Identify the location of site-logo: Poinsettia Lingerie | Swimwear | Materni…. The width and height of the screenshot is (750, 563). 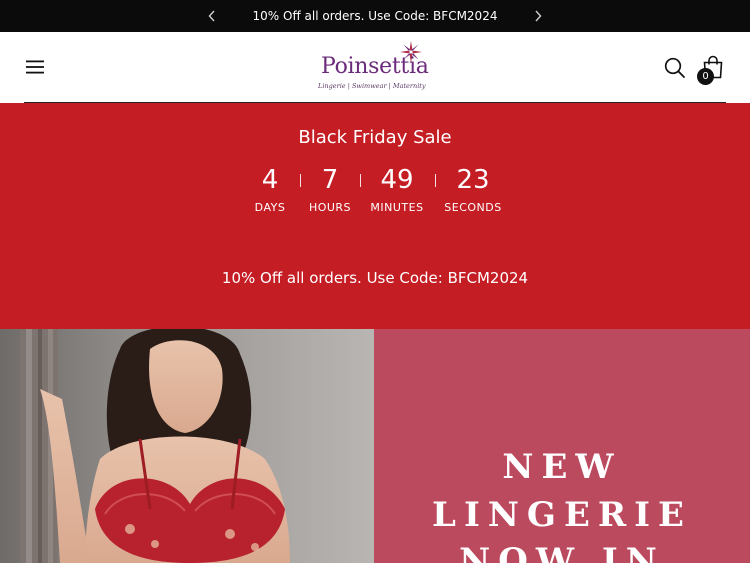
(375, 68).